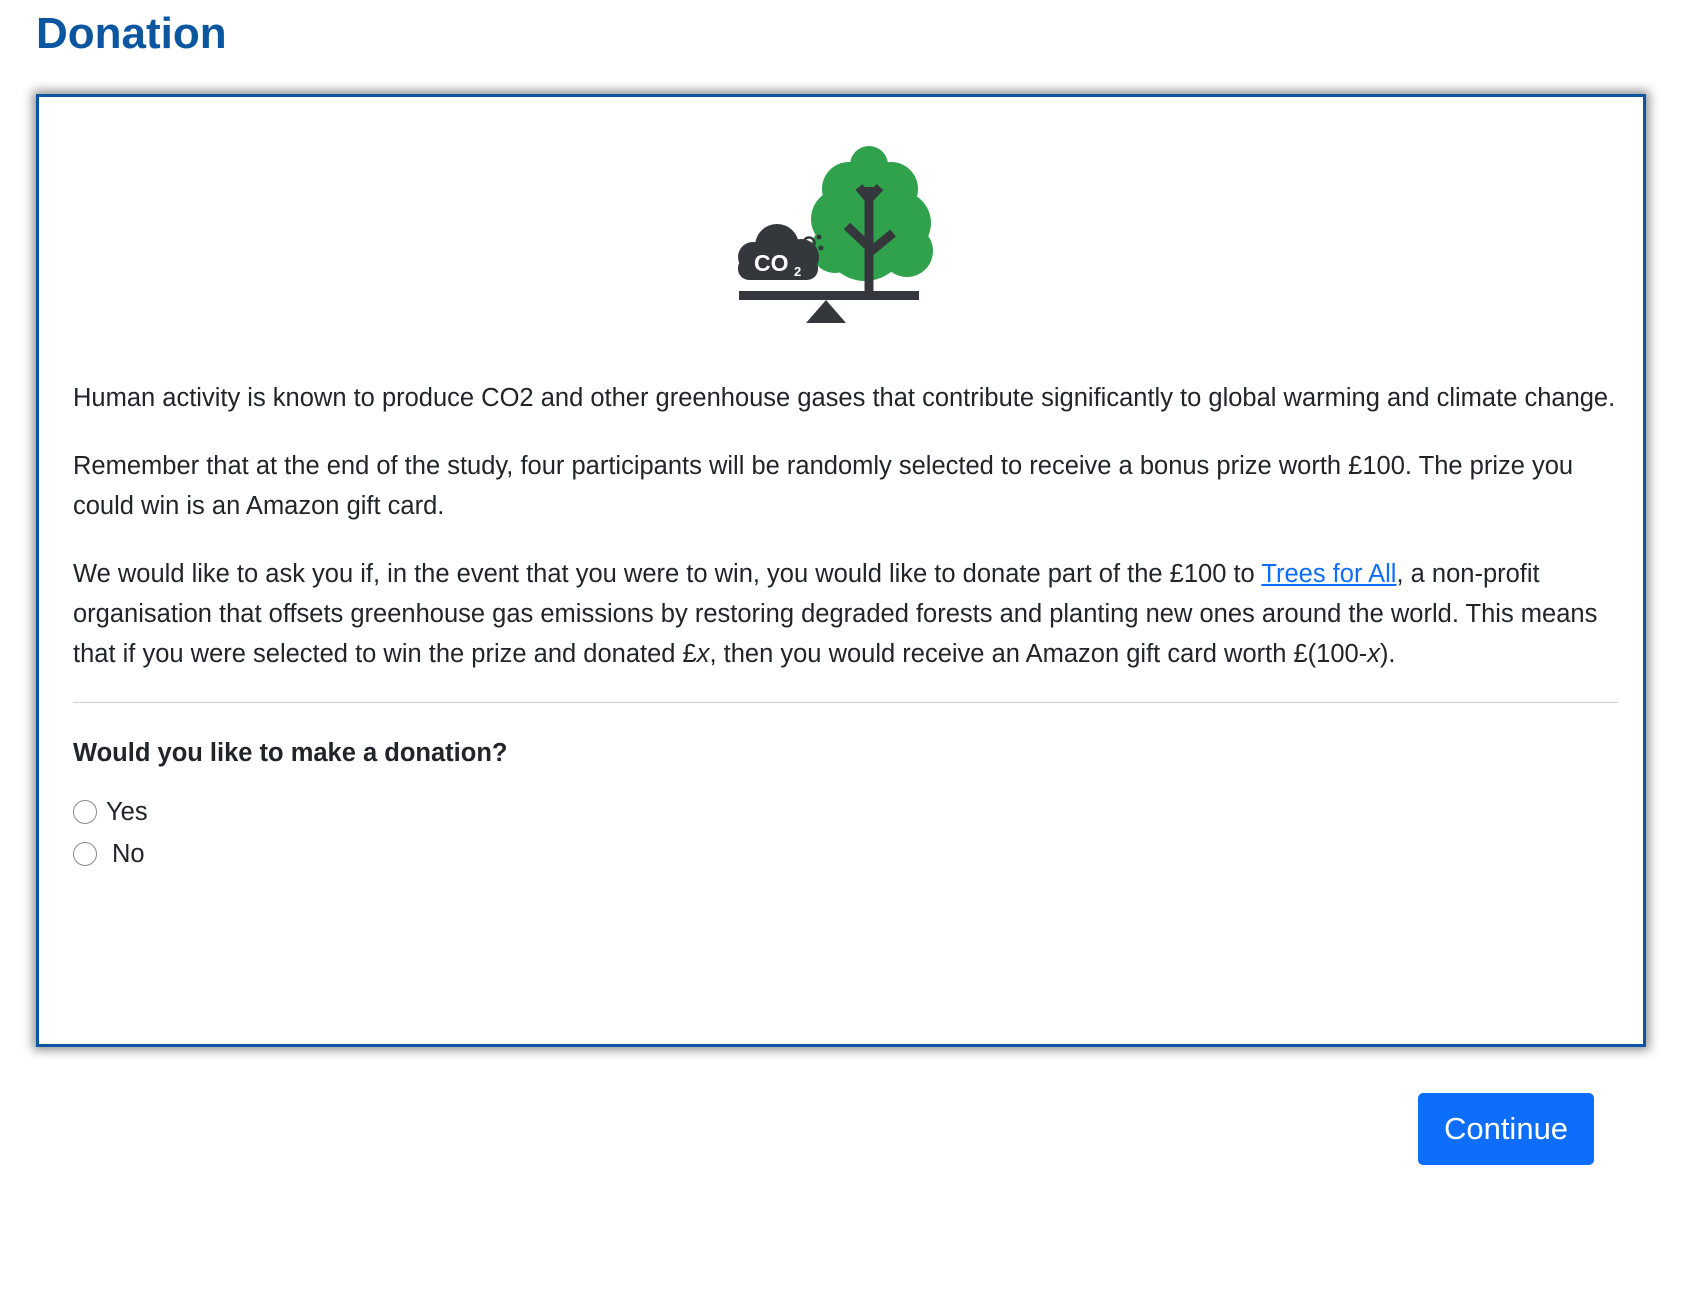  What do you see at coordinates (1328, 574) in the screenshot?
I see `trees-for-all-link: Trees for All` at bounding box center [1328, 574].